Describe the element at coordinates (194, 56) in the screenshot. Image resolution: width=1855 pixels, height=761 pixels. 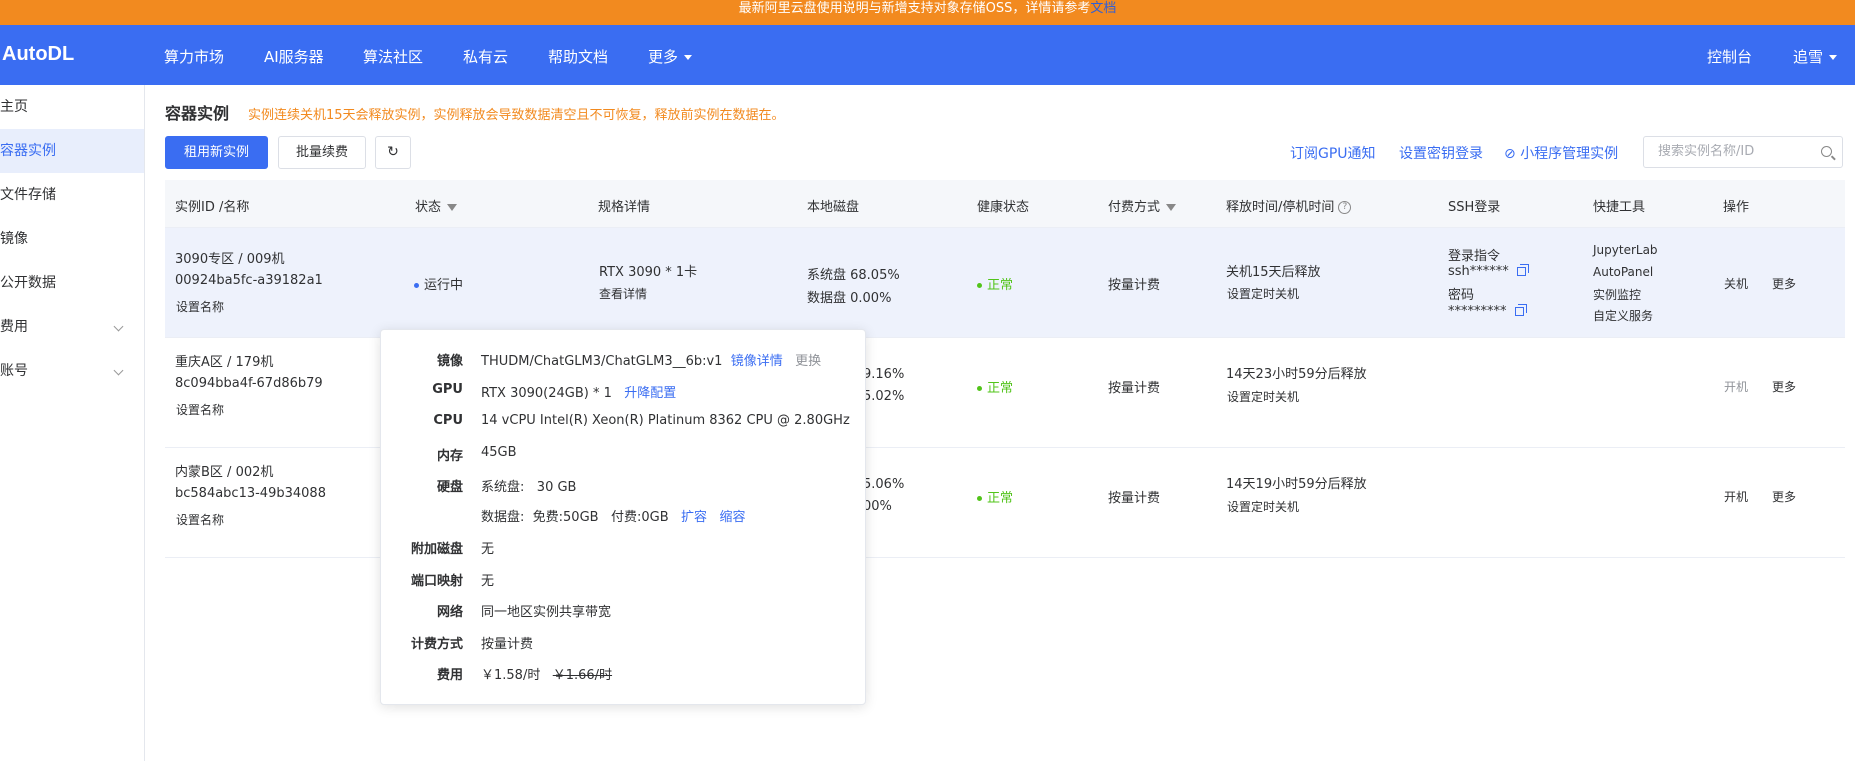
I see `nav-item-market: 算力市场` at that location.